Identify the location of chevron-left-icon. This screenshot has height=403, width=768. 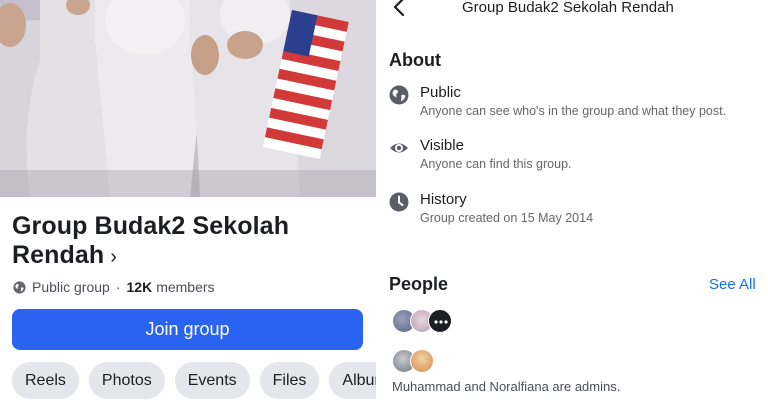
(400, 9).